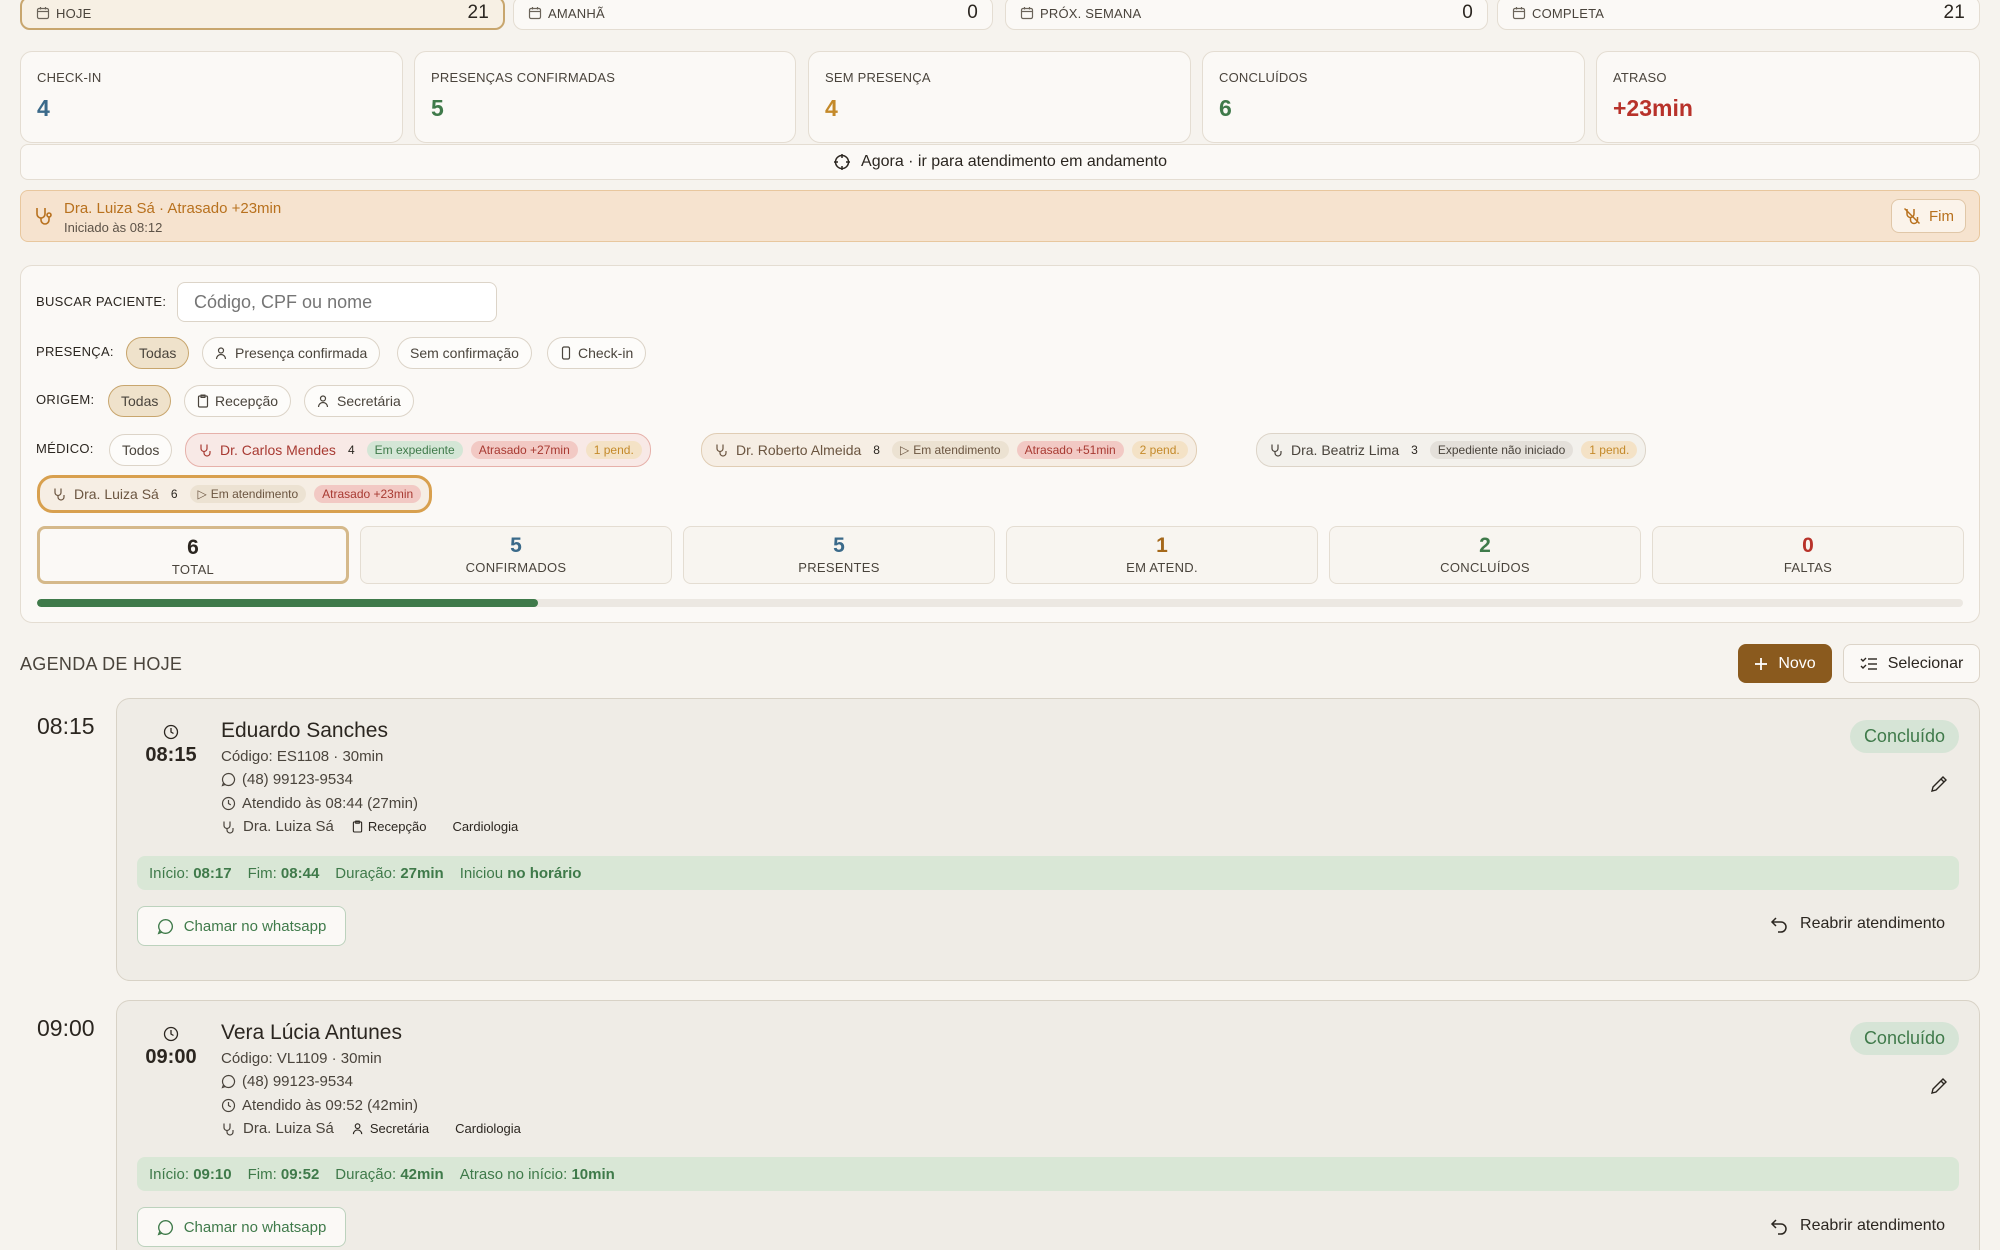 This screenshot has width=2000, height=1250. Describe the element at coordinates (593, 1174) in the screenshot. I see `timing-note-value: 10min` at that location.